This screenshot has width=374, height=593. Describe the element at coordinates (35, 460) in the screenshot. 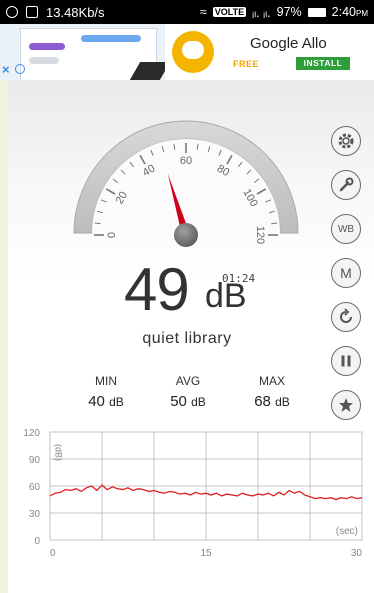

I see `chart-y-tick-label: 90` at that location.